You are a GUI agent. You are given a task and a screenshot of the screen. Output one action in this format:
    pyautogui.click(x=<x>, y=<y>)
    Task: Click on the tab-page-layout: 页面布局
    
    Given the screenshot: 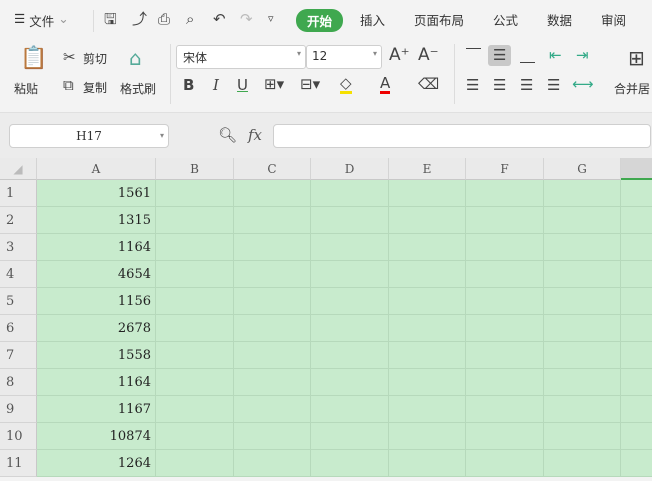 What is the action you would take?
    pyautogui.click(x=439, y=19)
    